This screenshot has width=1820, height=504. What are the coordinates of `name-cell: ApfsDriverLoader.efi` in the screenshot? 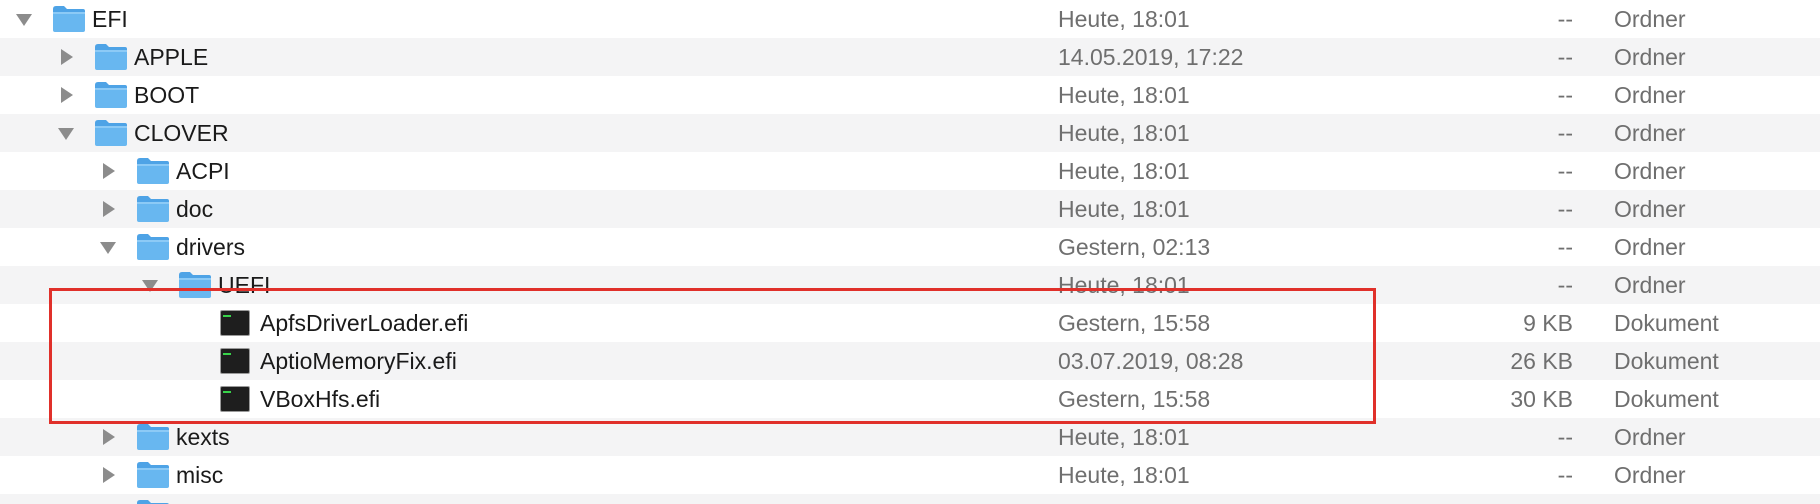 It's located at (520, 323).